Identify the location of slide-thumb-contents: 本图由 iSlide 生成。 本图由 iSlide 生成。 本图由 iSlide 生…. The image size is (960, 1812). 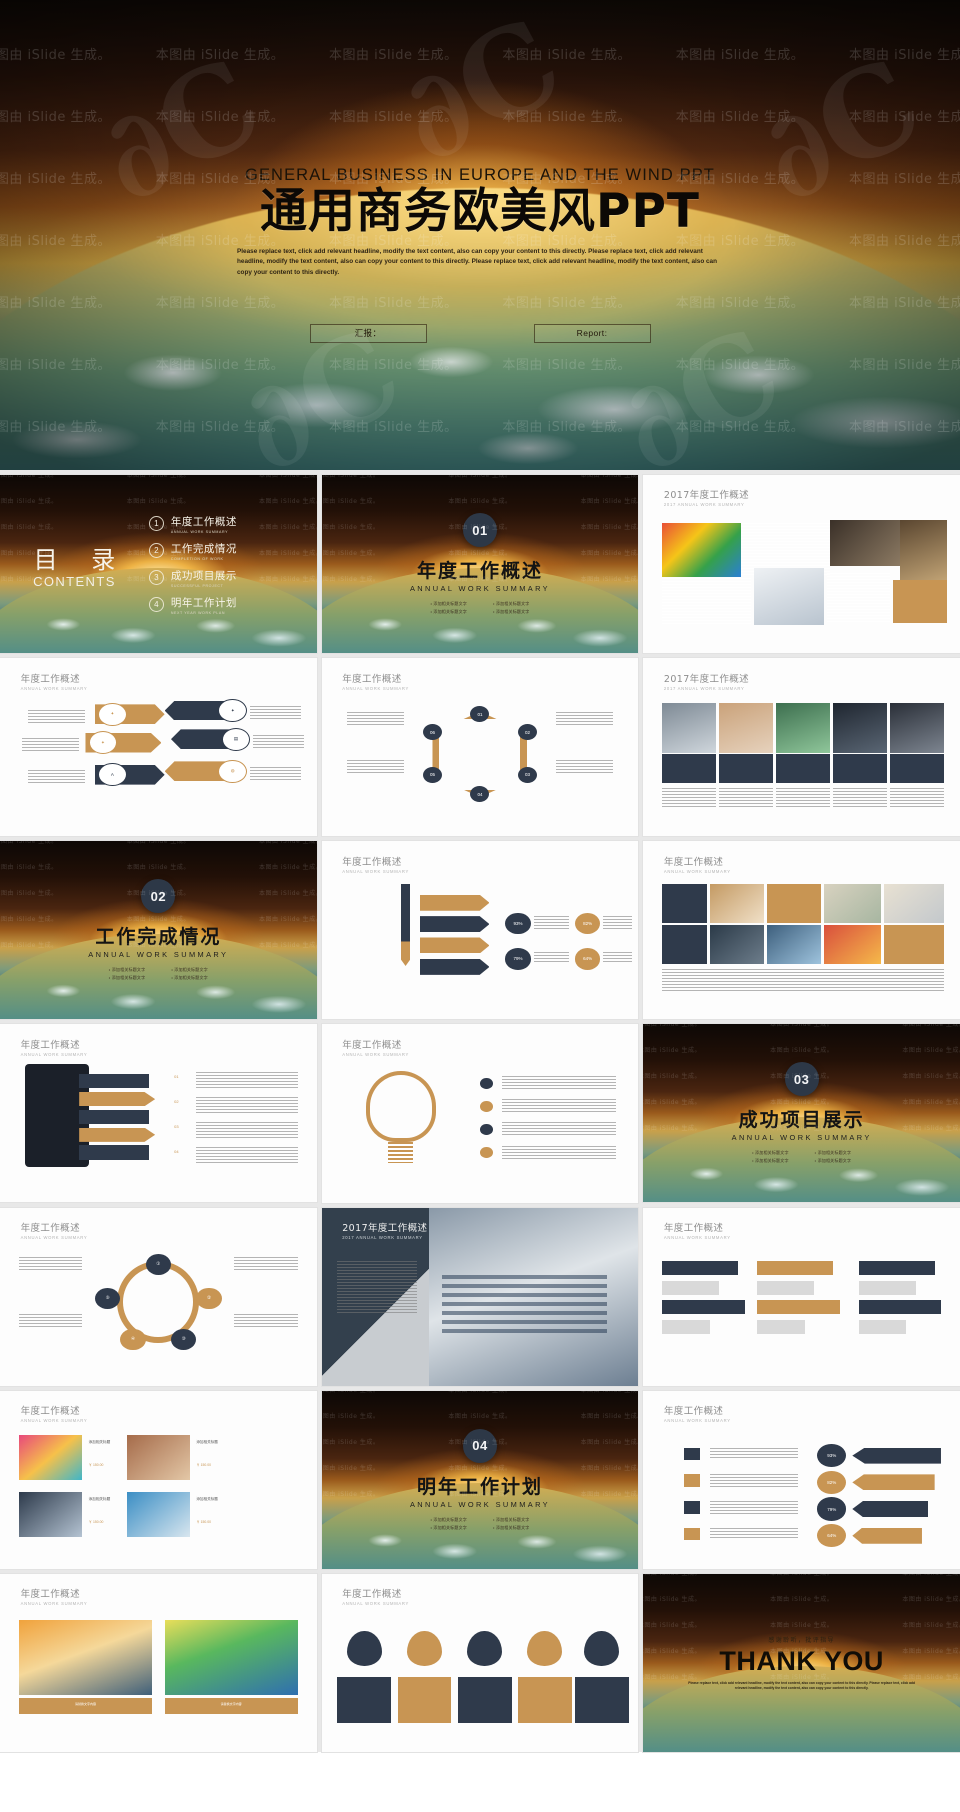
(158, 564).